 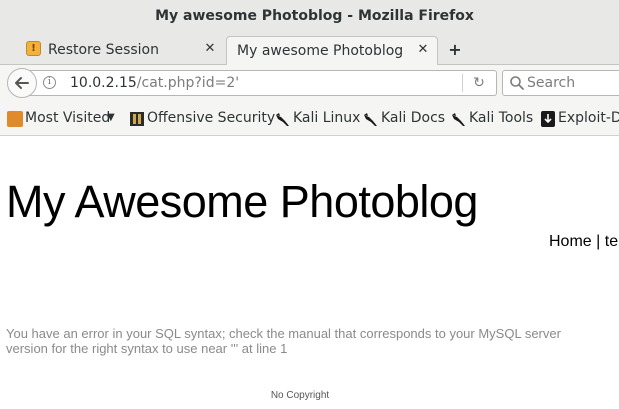 What do you see at coordinates (15, 119) in the screenshot?
I see `folder-icon` at bounding box center [15, 119].